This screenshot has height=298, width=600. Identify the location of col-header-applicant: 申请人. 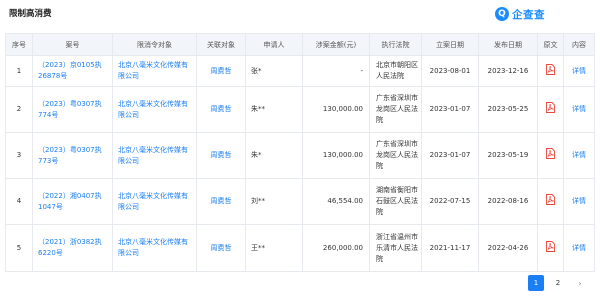
(274, 44).